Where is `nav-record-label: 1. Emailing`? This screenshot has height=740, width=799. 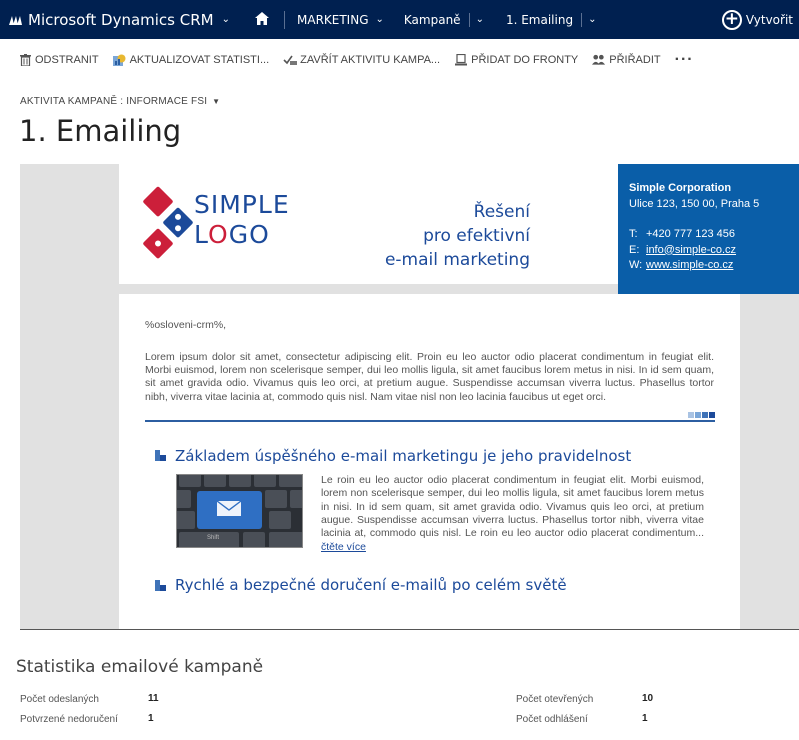 nav-record-label: 1. Emailing is located at coordinates (539, 19).